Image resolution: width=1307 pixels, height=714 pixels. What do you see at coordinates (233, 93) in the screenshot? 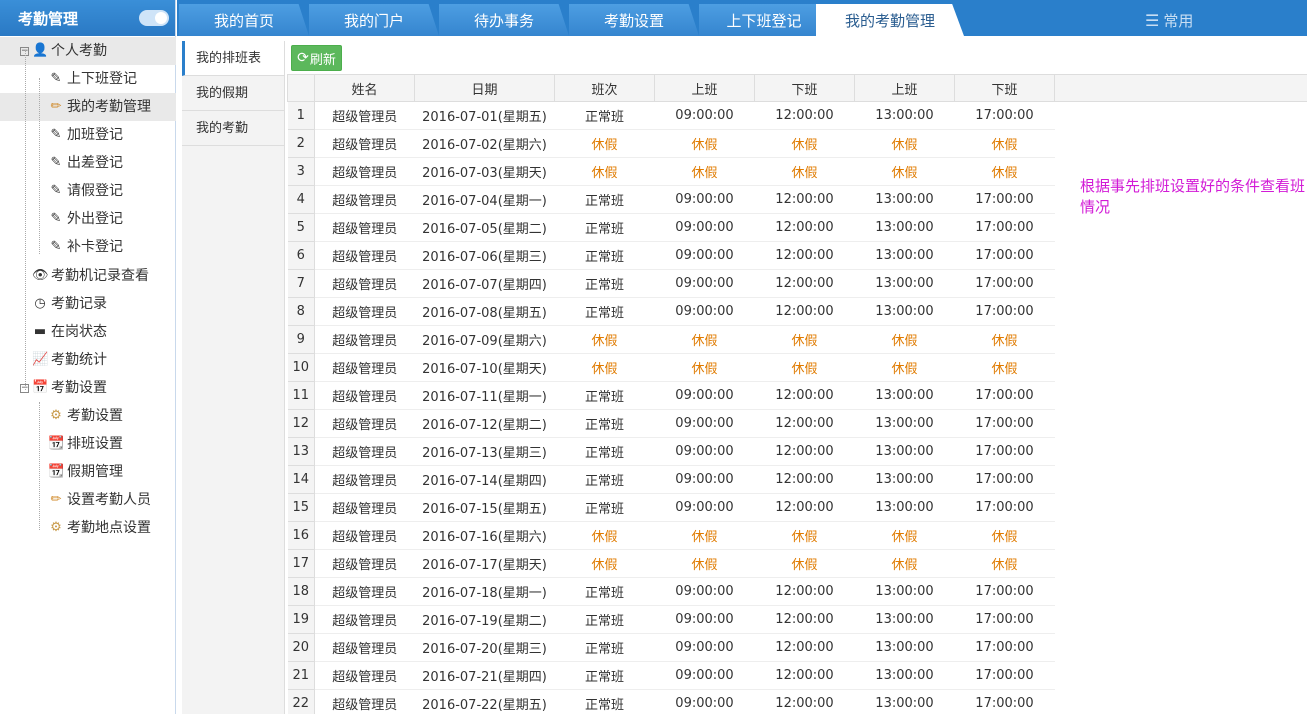
I see `sub-tab-1: 我的假期` at bounding box center [233, 93].